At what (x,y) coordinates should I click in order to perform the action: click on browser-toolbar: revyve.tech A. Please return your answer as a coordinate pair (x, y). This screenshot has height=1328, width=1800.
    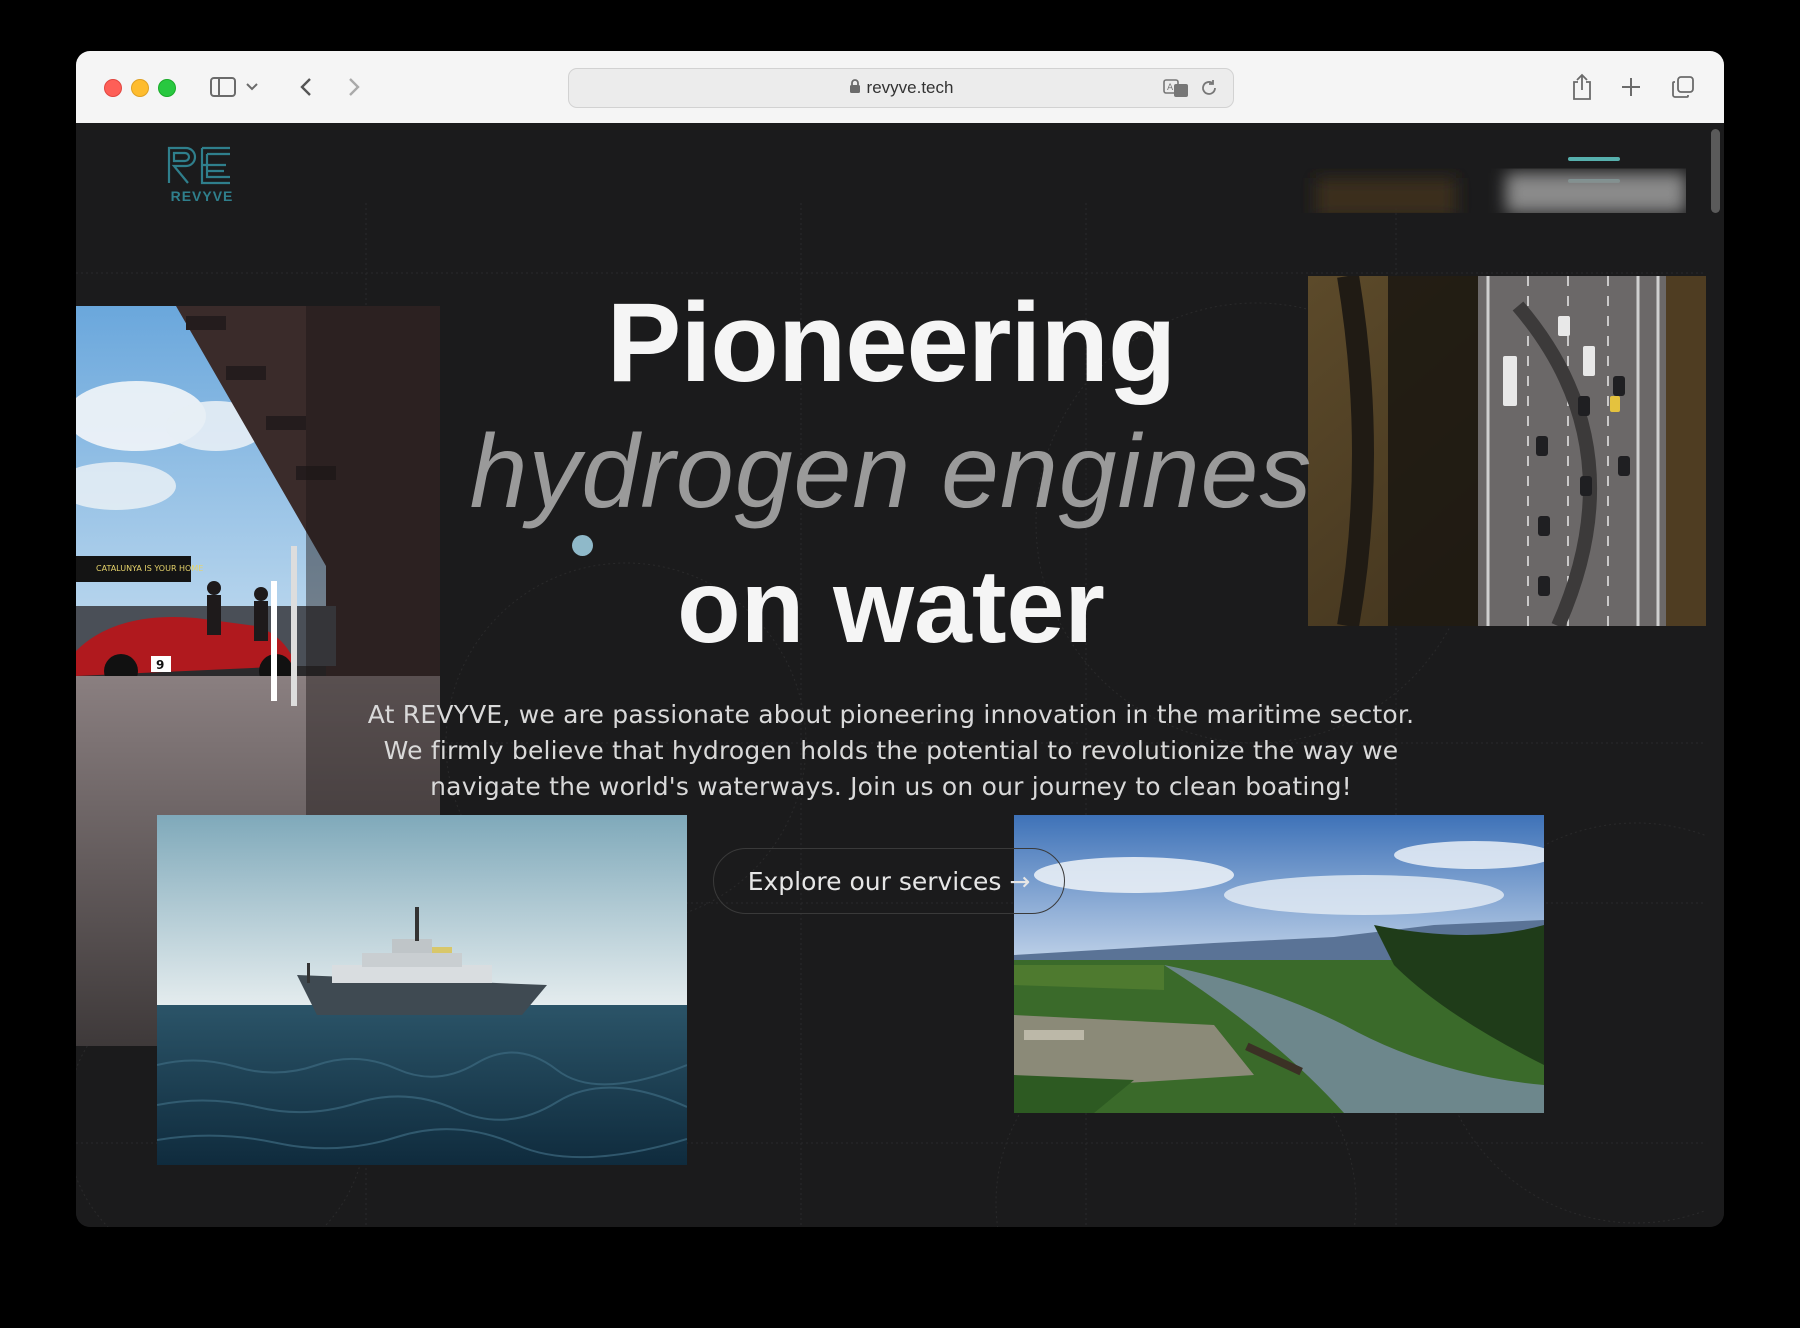
    Looking at the image, I should click on (900, 87).